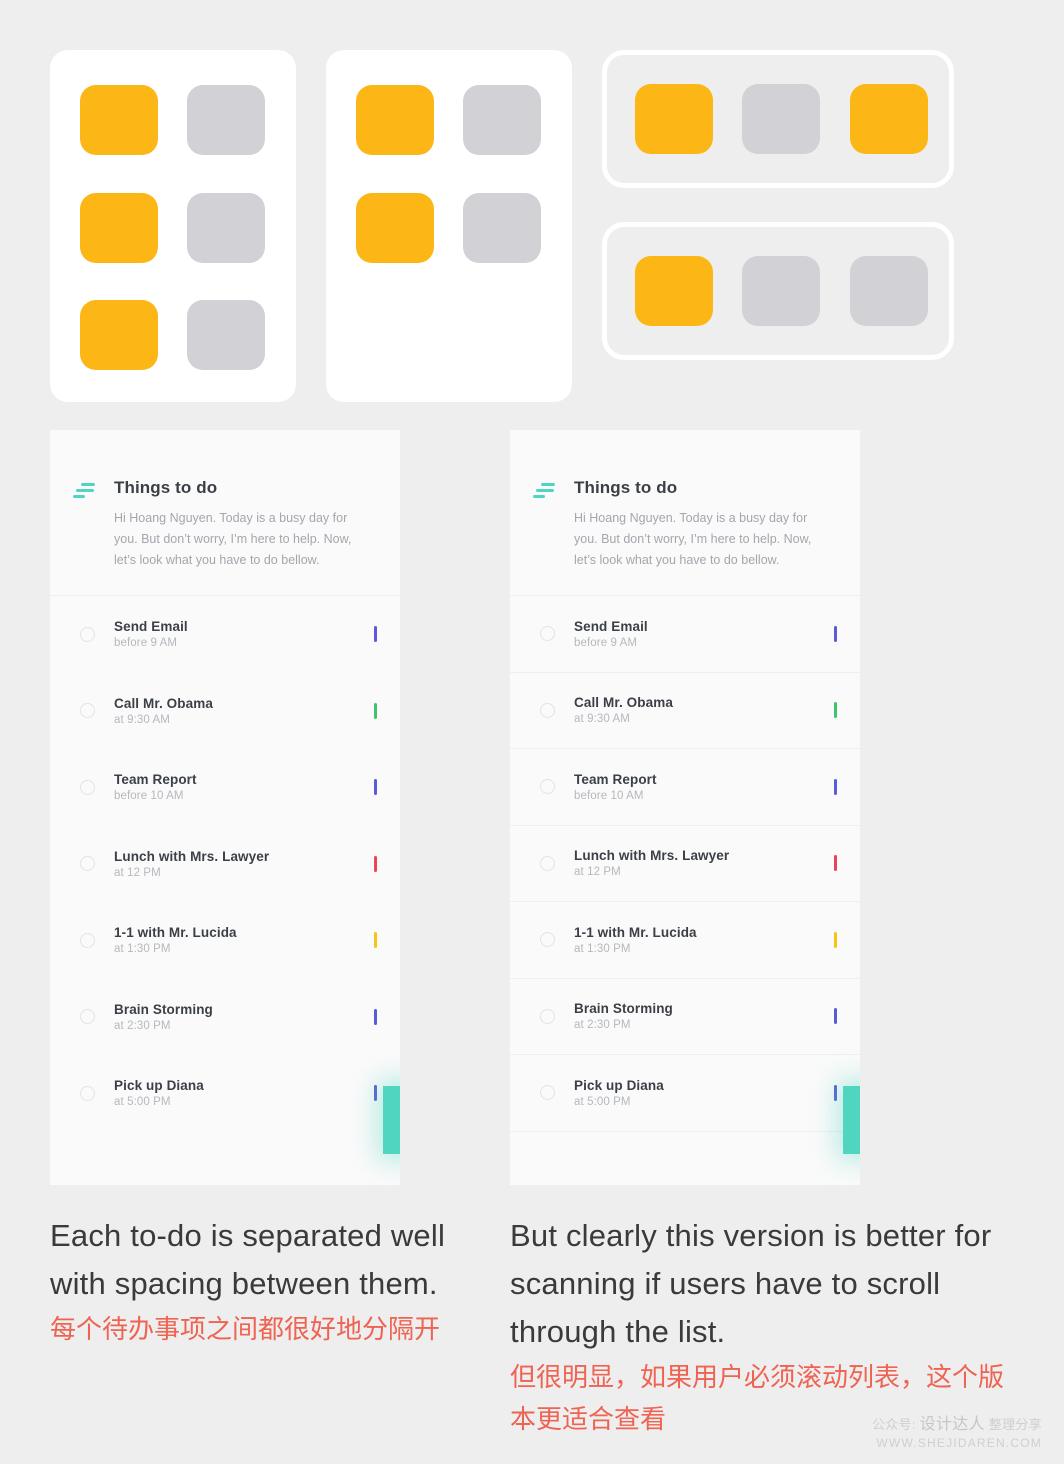 The width and height of the screenshot is (1064, 1464). Describe the element at coordinates (952, 1424) in the screenshot. I see `watermark-brand: 设计达人` at that location.